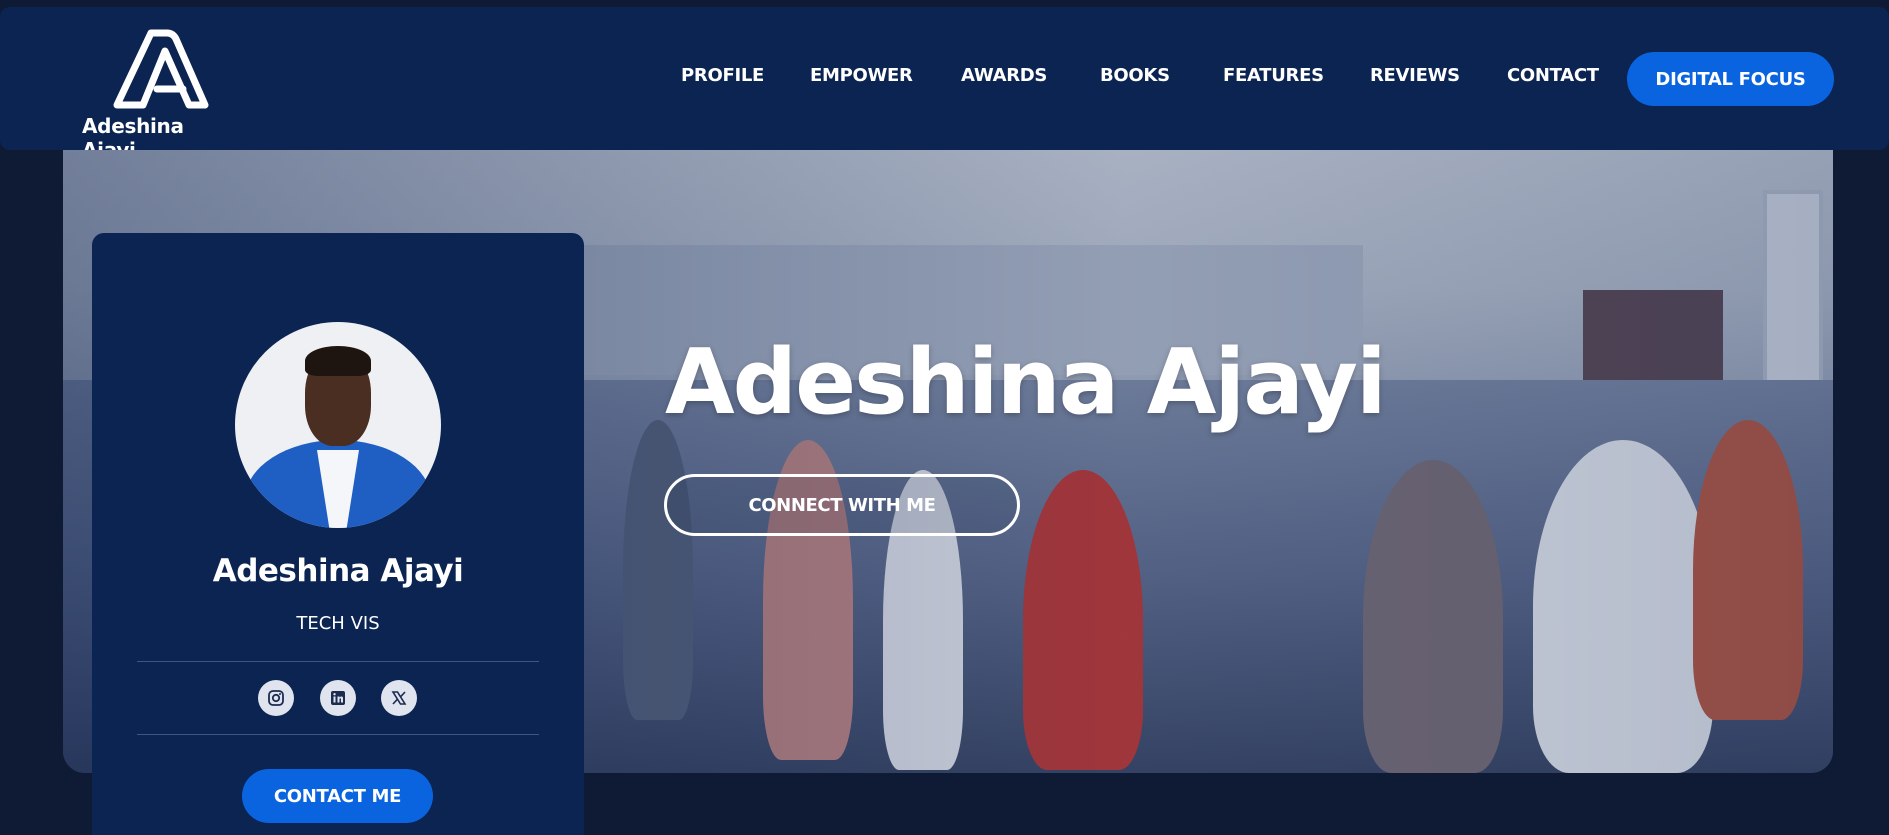 This screenshot has height=835, width=1889. Describe the element at coordinates (161, 69) in the screenshot. I see `logo-mark-icon` at that location.